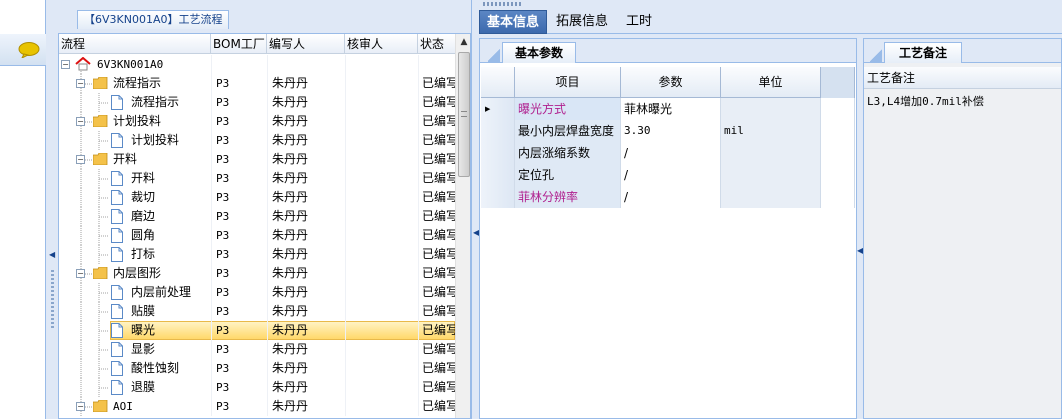 This screenshot has width=1062, height=419. Describe the element at coordinates (257, 102) in the screenshot. I see `tree-row: 流程指示 P3 朱丹丹 已编写` at that location.